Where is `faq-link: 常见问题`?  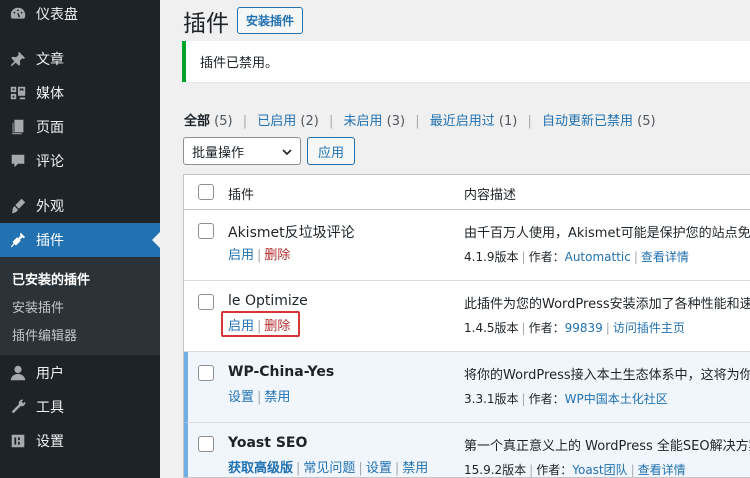
faq-link: 常见问题 is located at coordinates (329, 468).